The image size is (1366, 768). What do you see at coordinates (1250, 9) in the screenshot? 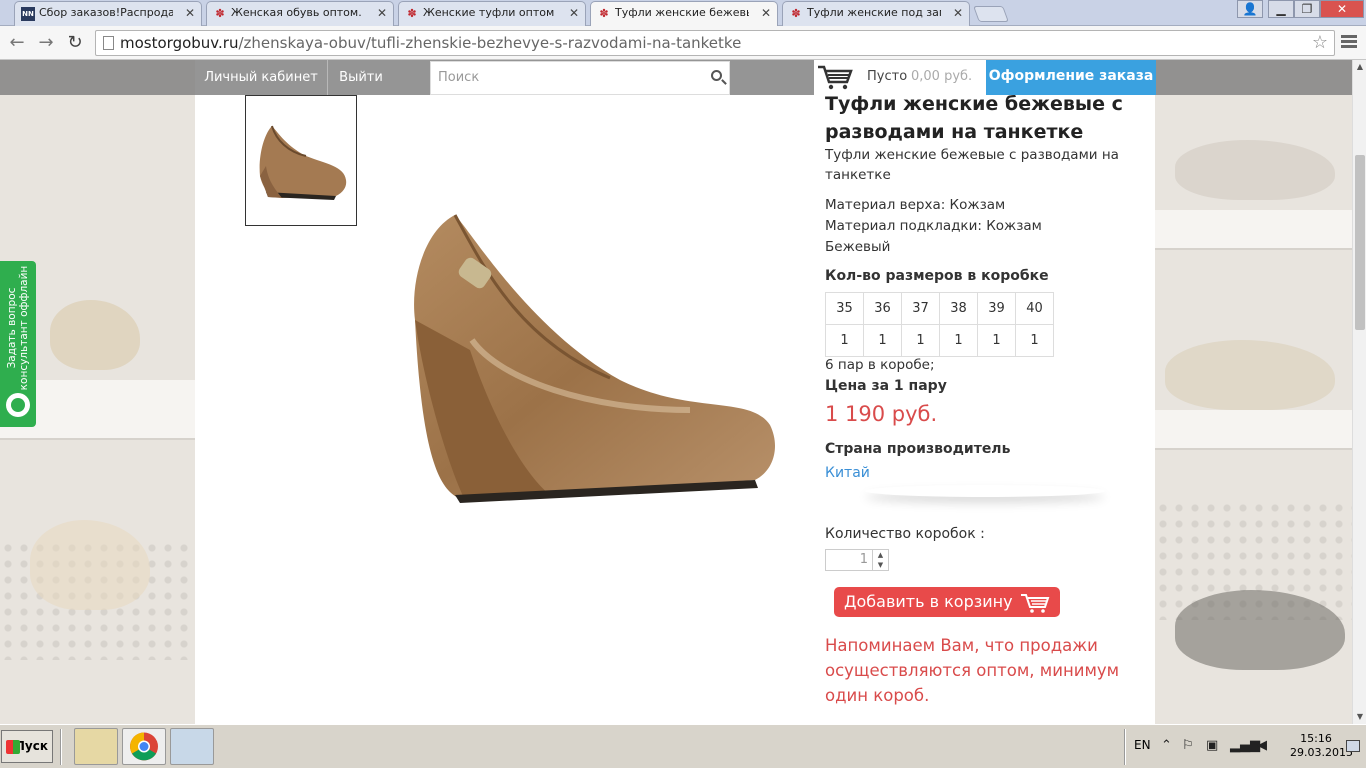
I see `user-icon: 👤` at bounding box center [1250, 9].